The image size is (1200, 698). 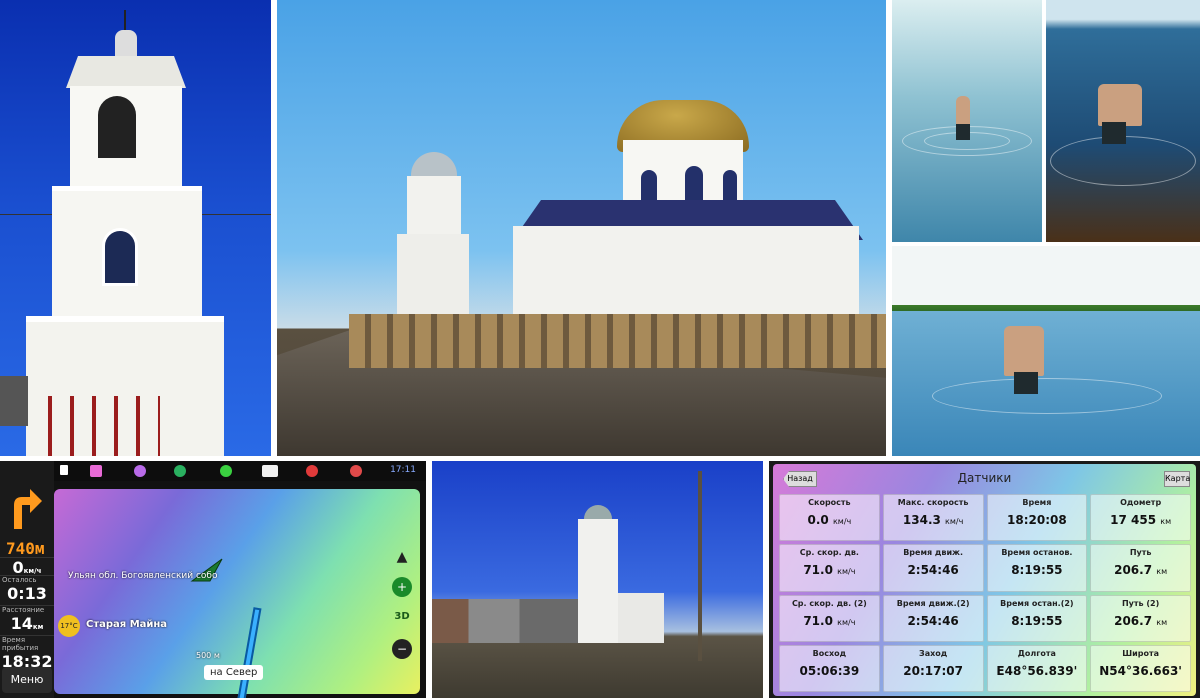 What do you see at coordinates (1037, 668) in the screenshot?
I see `sensor-cell: Долгота E48°56.839'` at bounding box center [1037, 668].